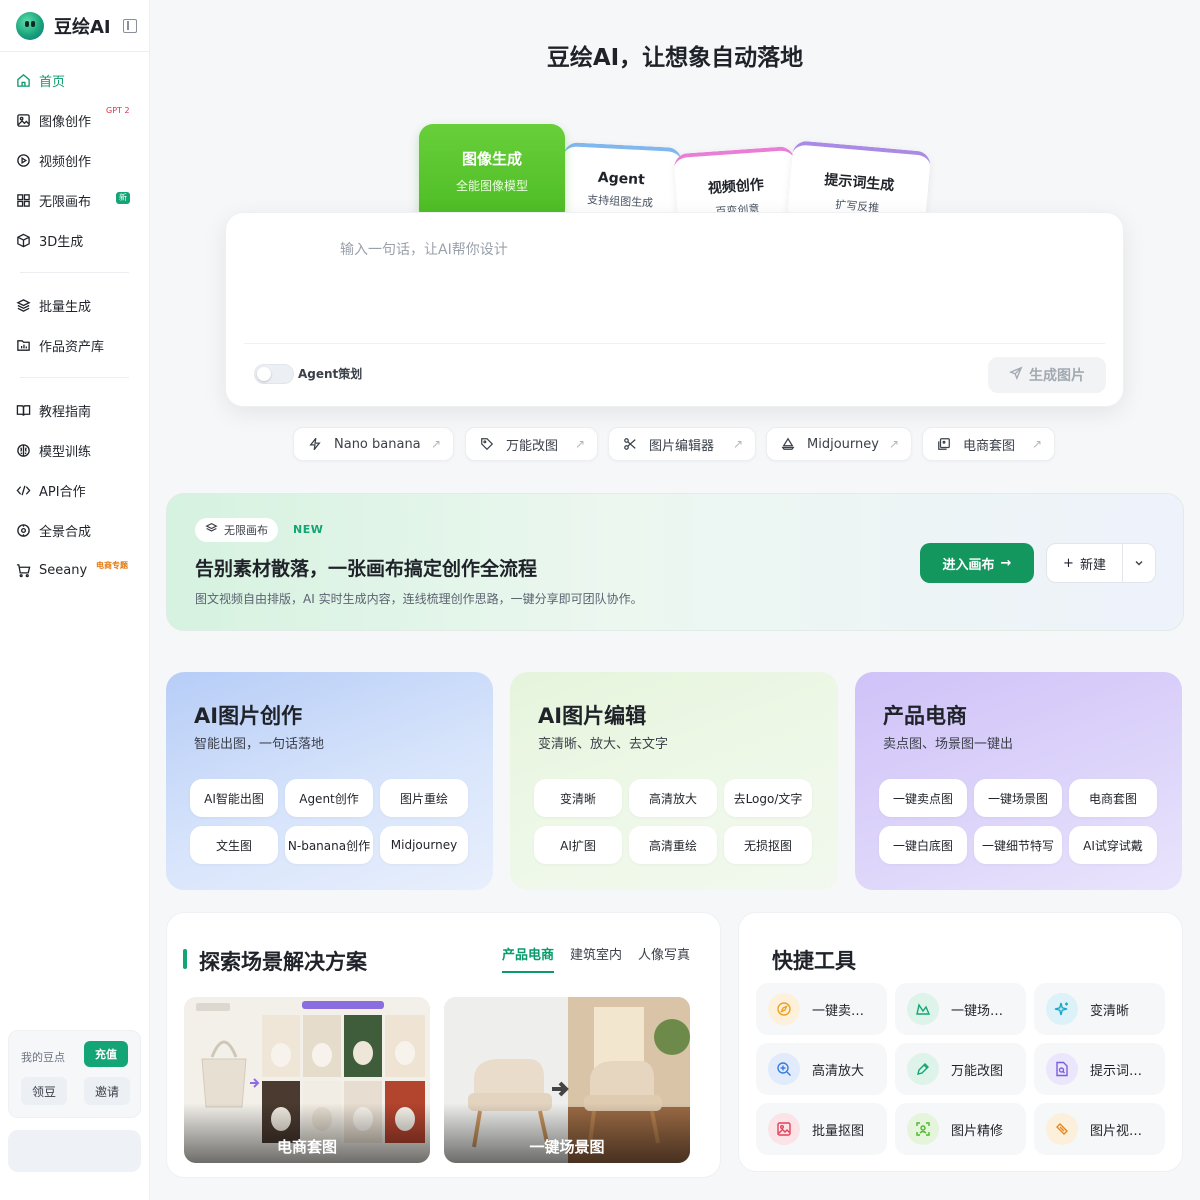 This screenshot has width=1200, height=1200. What do you see at coordinates (373, 444) in the screenshot?
I see `chip-nano-banana: Nano banana ↗` at bounding box center [373, 444].